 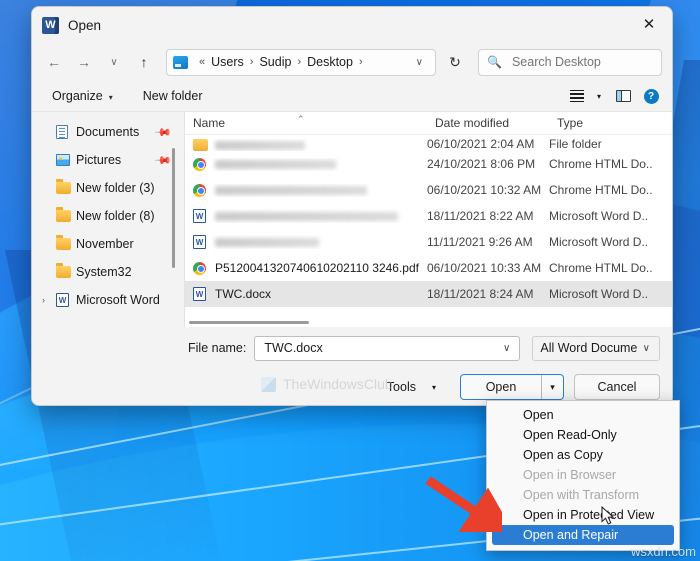 I want to click on nav-pane-item: Pictures 📌, so click(x=108, y=160).